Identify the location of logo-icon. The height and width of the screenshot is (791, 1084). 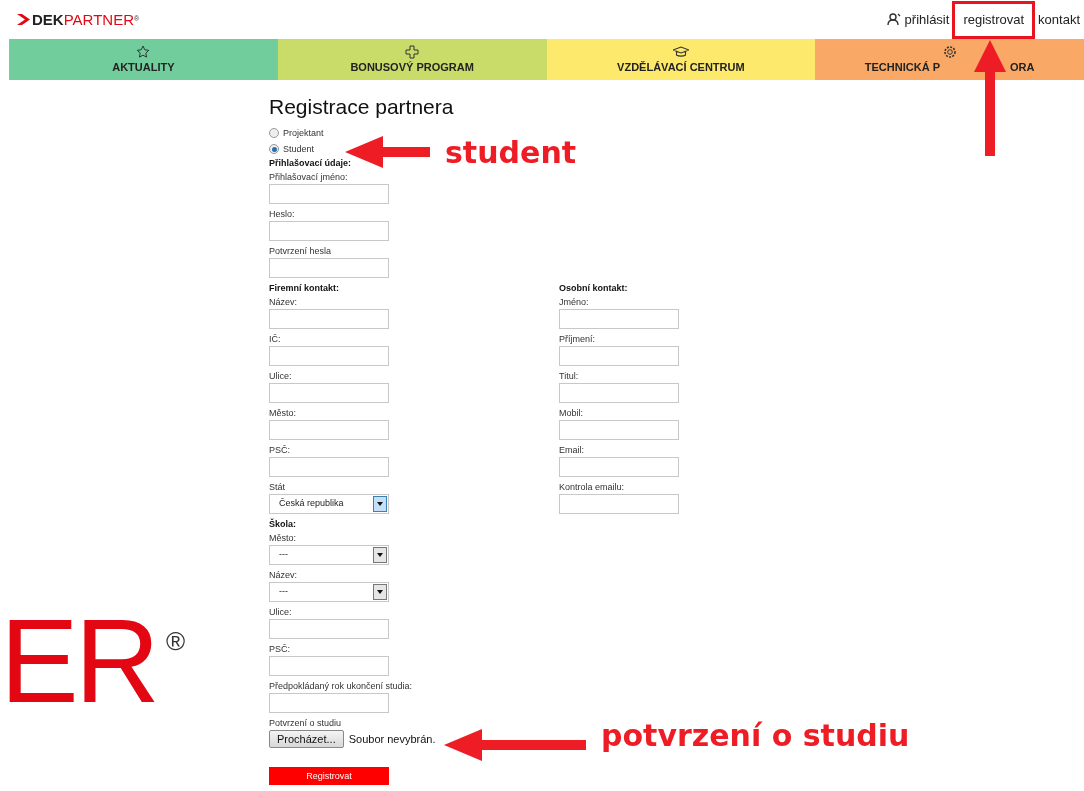
(23, 19).